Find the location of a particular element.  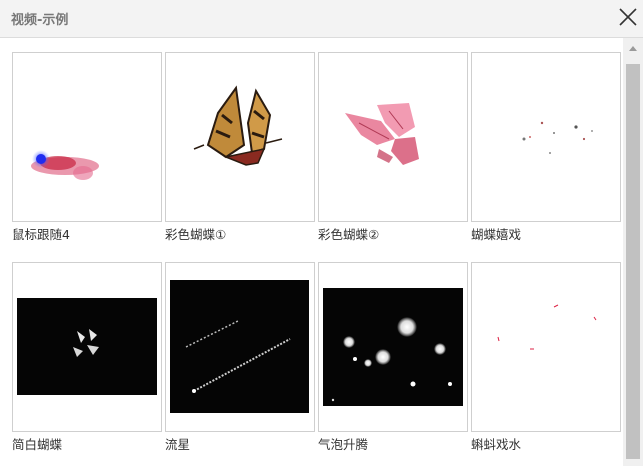

vertical-scrollbar is located at coordinates (633, 252).